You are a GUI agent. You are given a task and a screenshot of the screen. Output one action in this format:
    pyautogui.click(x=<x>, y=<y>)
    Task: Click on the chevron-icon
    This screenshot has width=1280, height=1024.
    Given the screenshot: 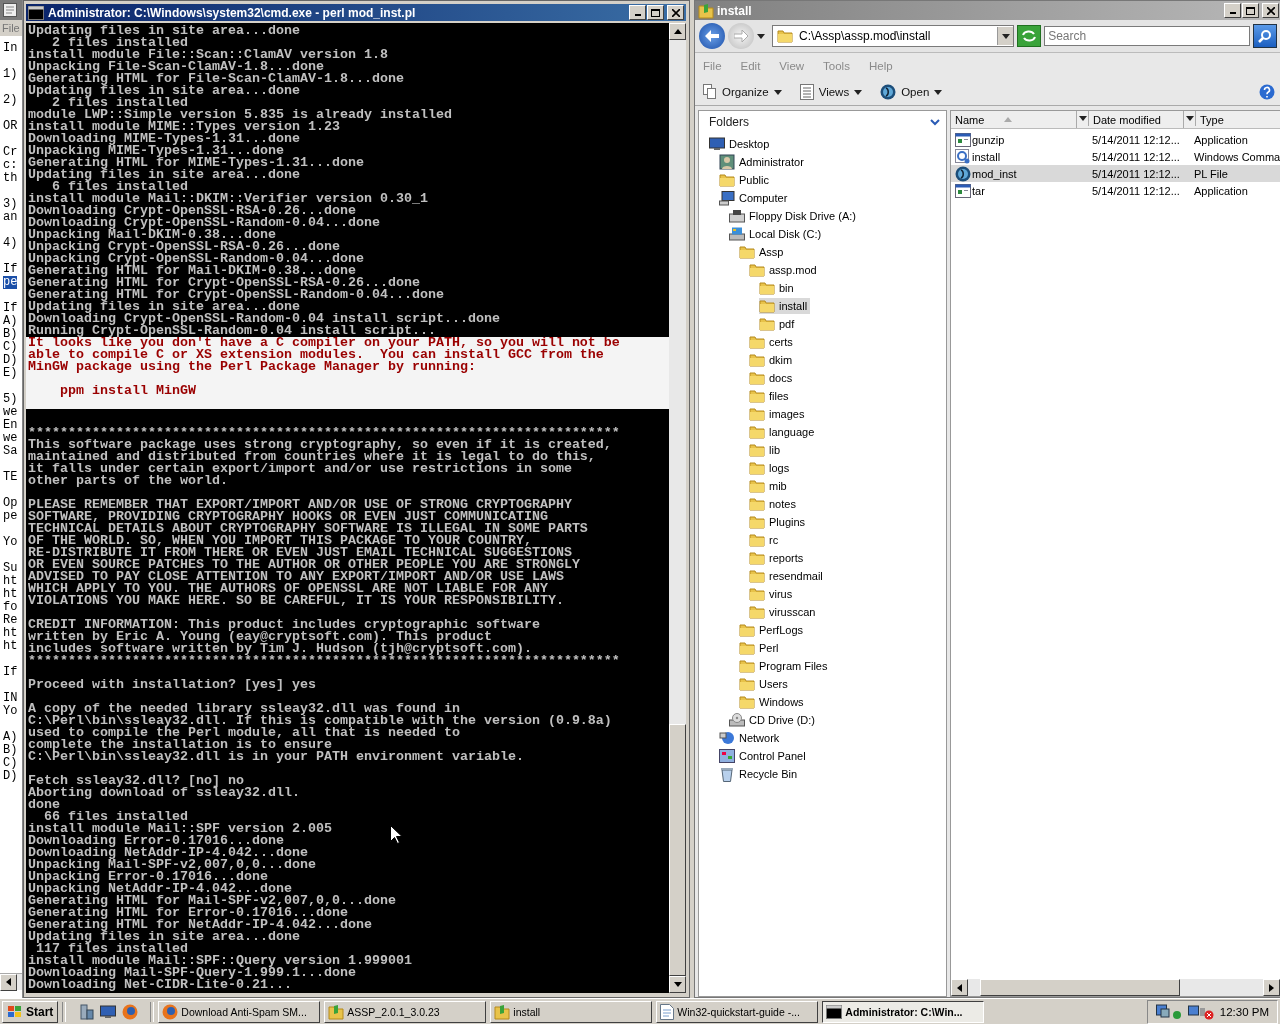 What is the action you would take?
    pyautogui.click(x=935, y=122)
    